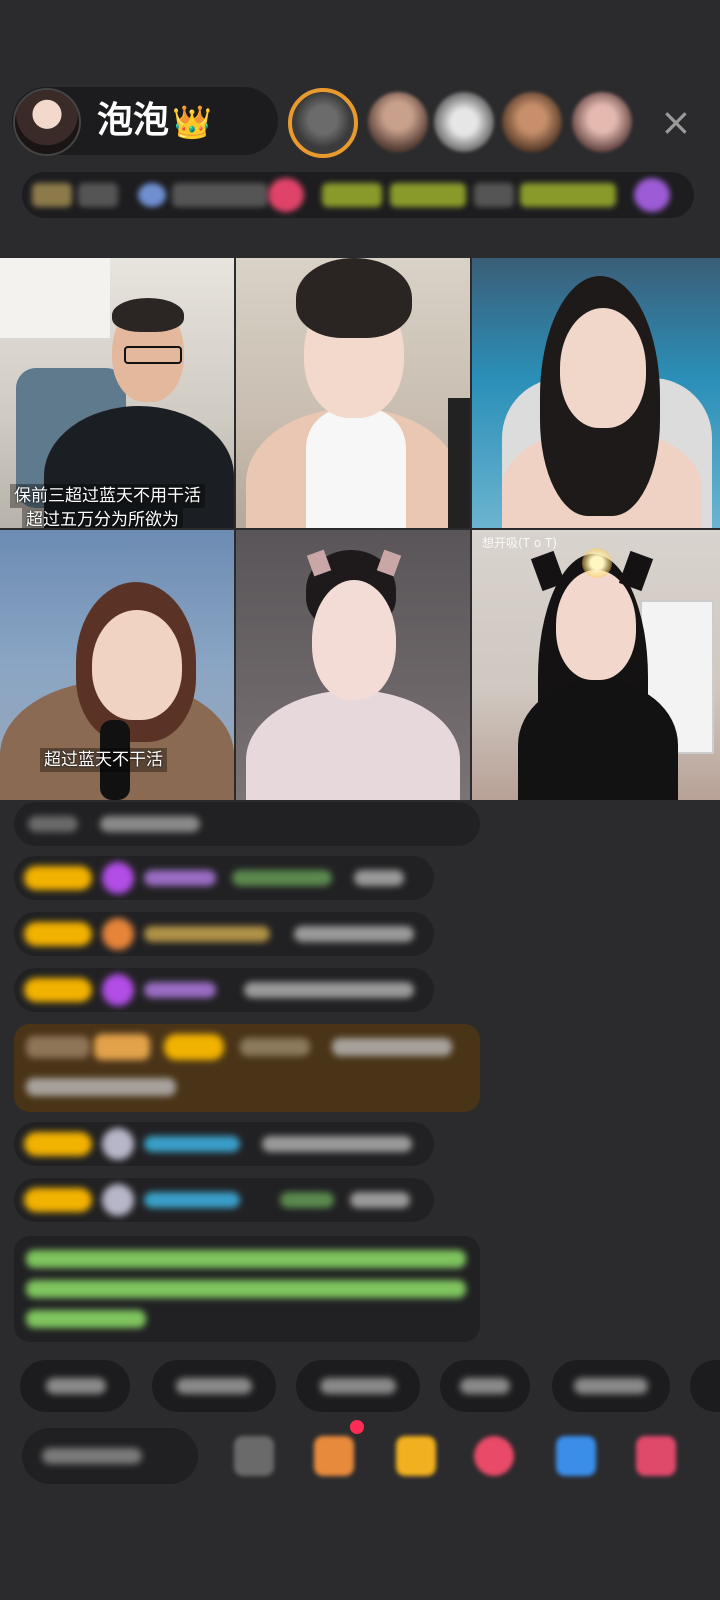 Image resolution: width=720 pixels, height=1600 pixels. What do you see at coordinates (102, 518) in the screenshot?
I see `tile-caption: 超过五万分为所欲为` at bounding box center [102, 518].